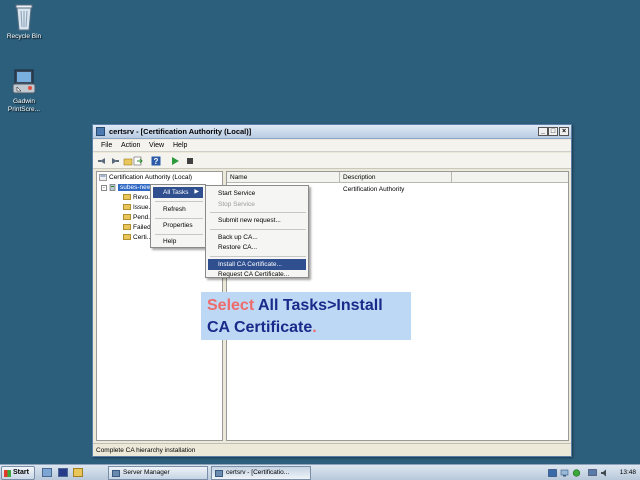 This screenshot has height=480, width=640. What do you see at coordinates (543, 131) in the screenshot?
I see `minimize-button: _` at bounding box center [543, 131].